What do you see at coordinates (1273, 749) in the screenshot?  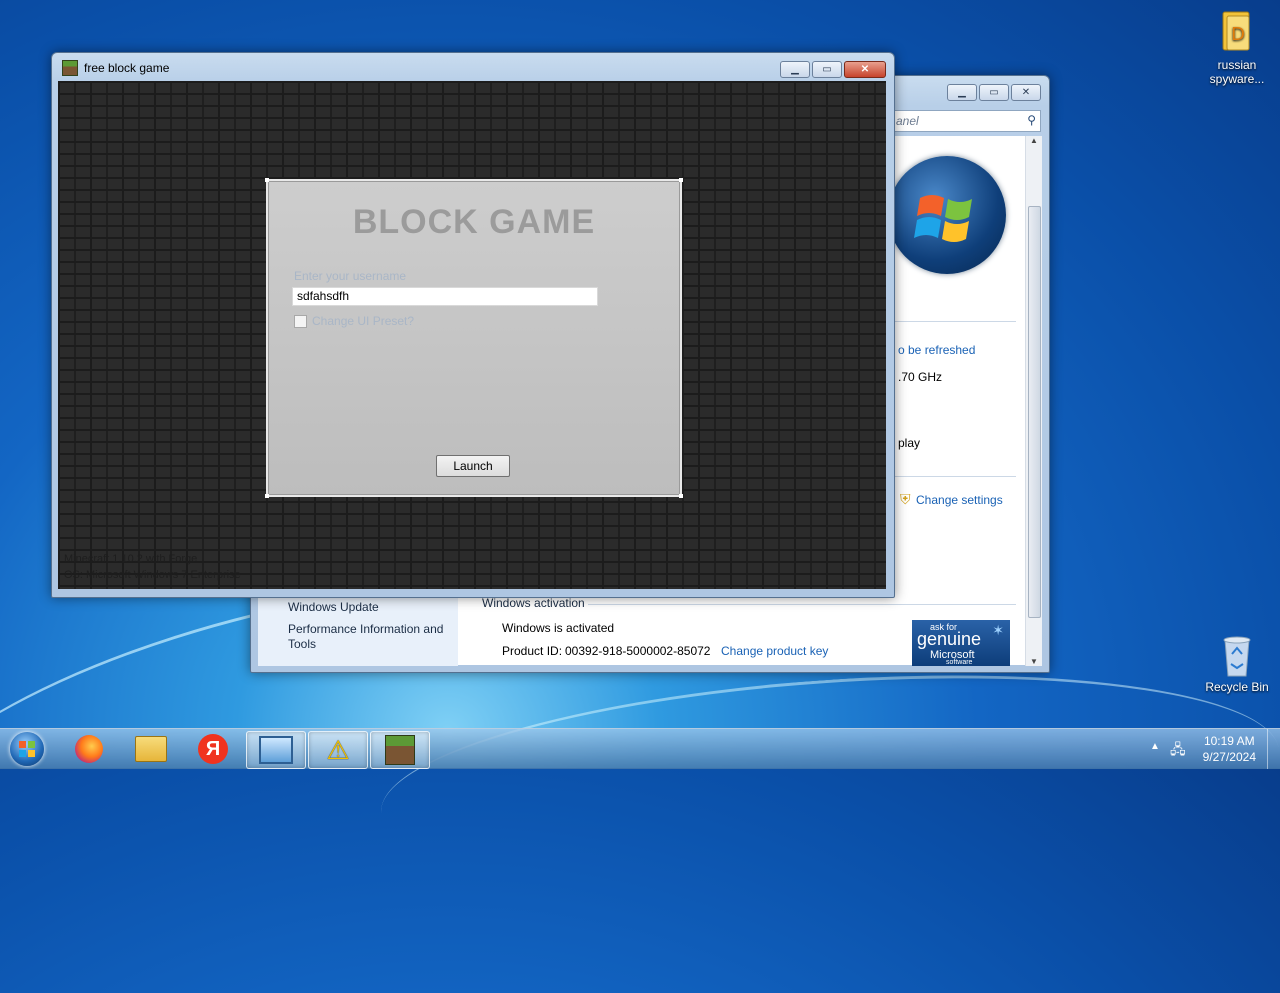 I see `show-desktop-button` at bounding box center [1273, 749].